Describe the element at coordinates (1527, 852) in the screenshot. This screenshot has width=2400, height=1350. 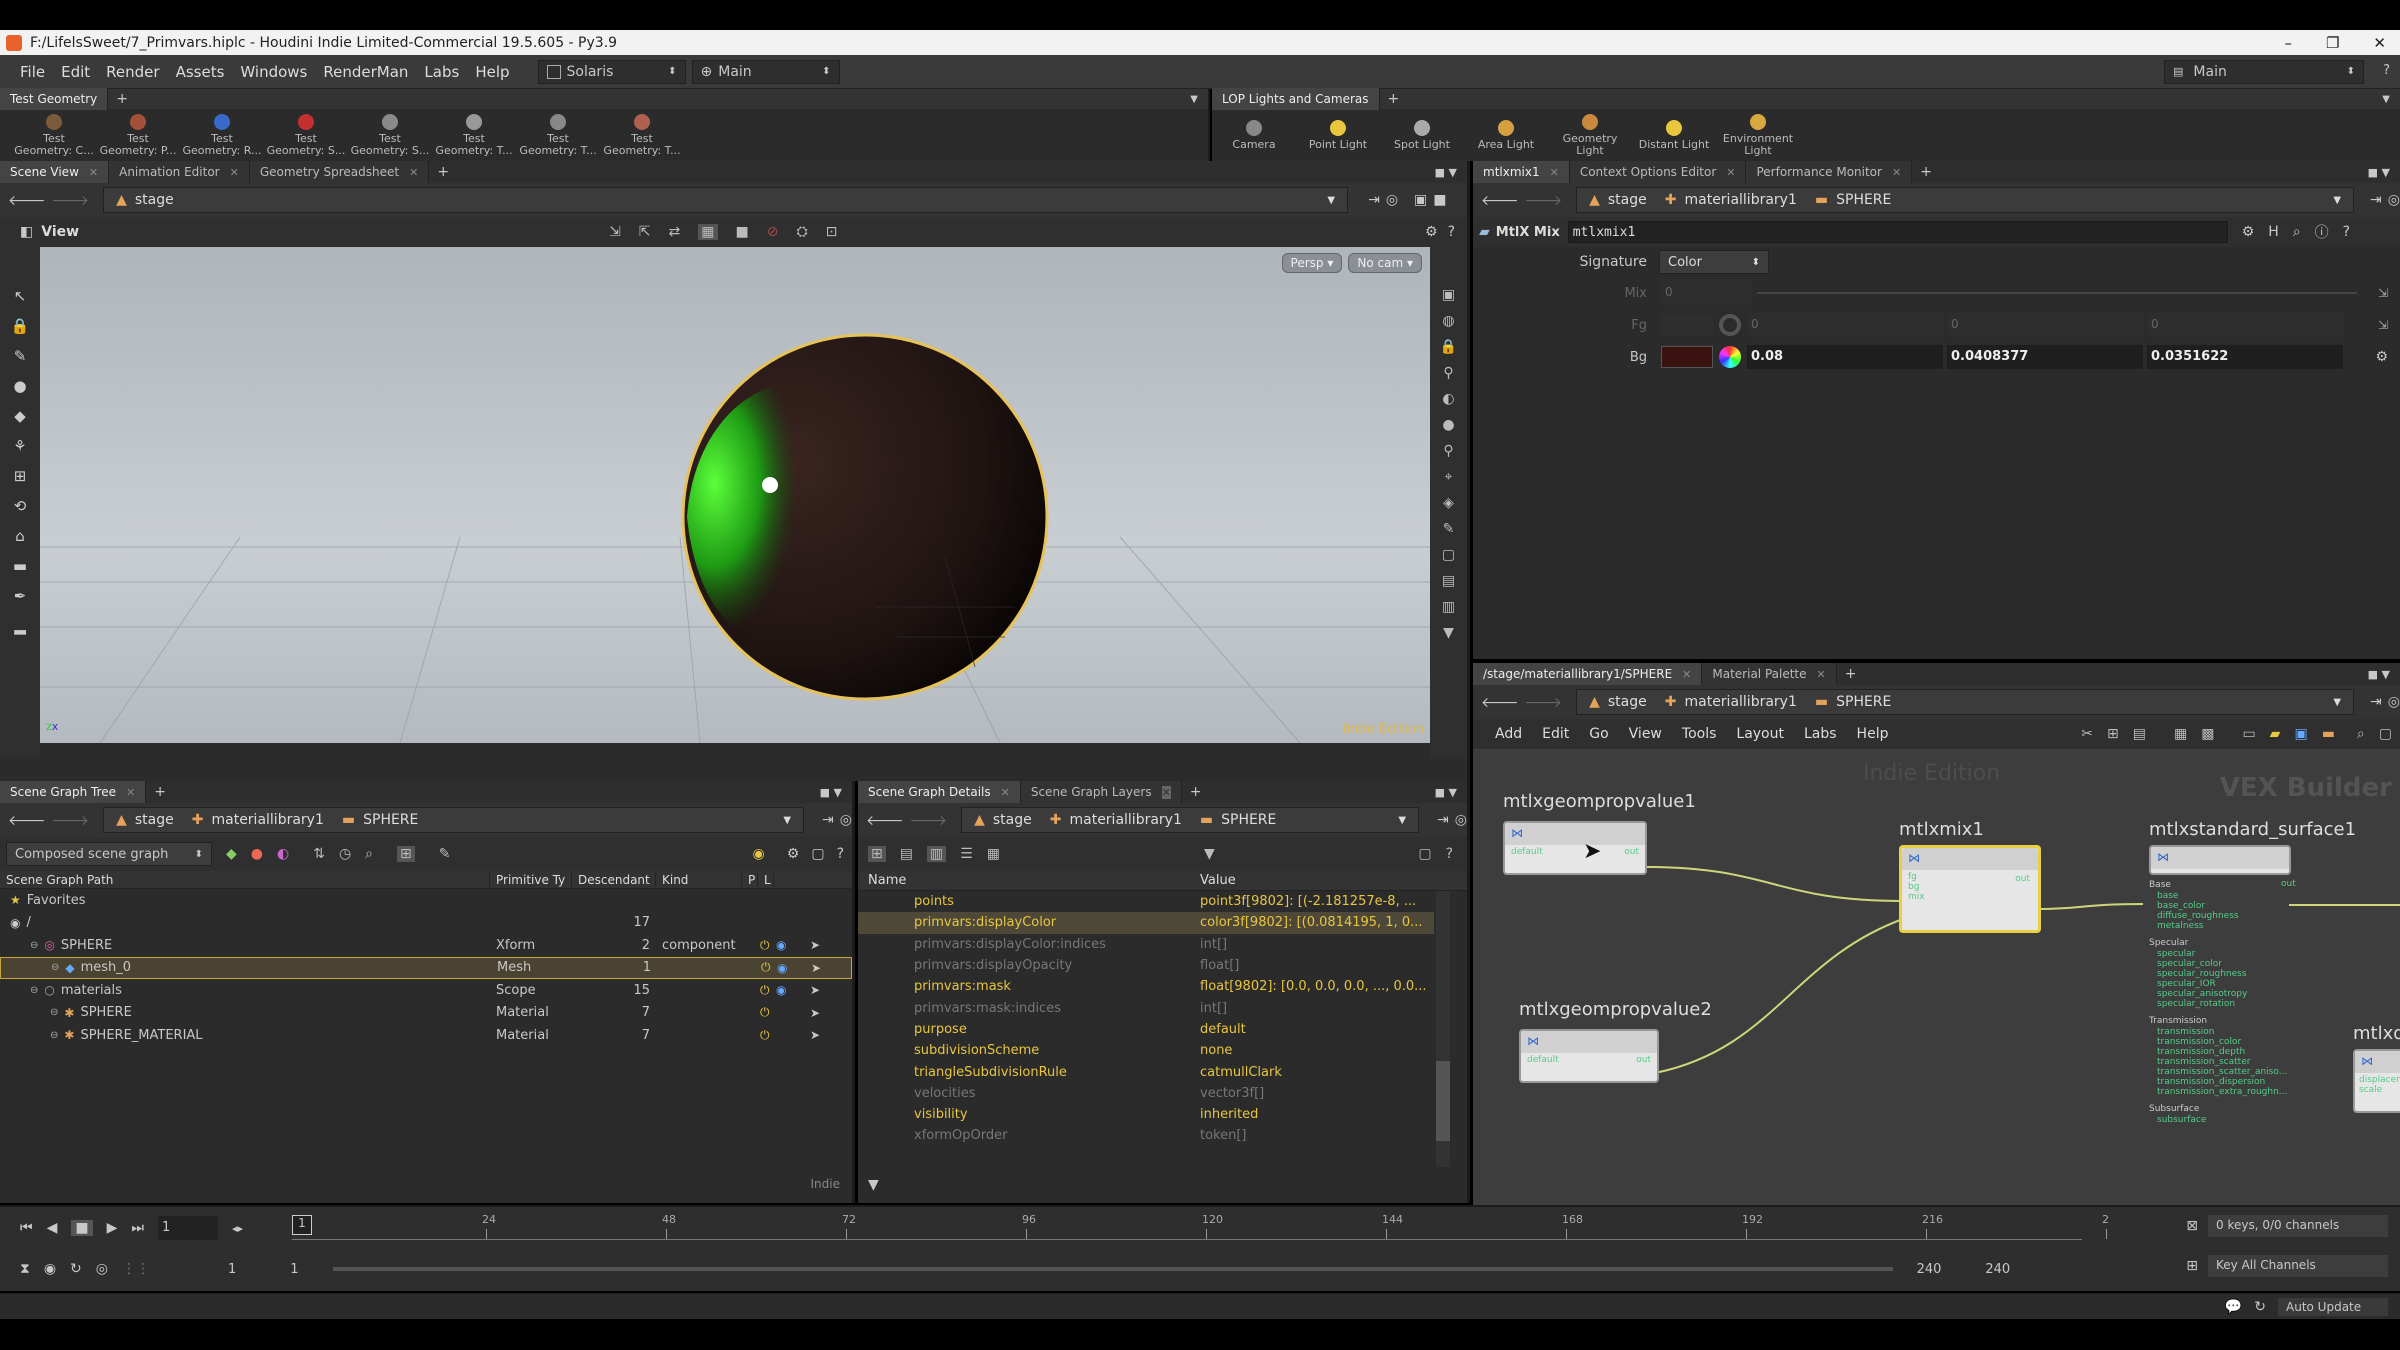
I see `port-default: default` at that location.